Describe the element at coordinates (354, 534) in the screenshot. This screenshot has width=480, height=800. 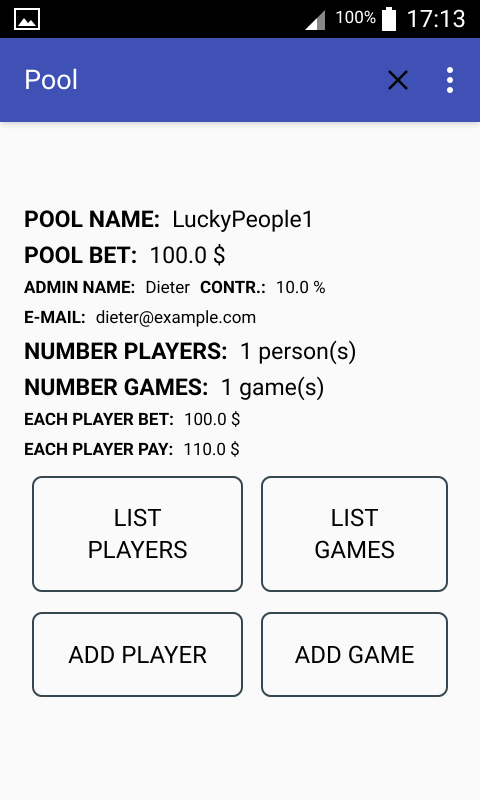
I see `action-button: LIST GAMES` at that location.